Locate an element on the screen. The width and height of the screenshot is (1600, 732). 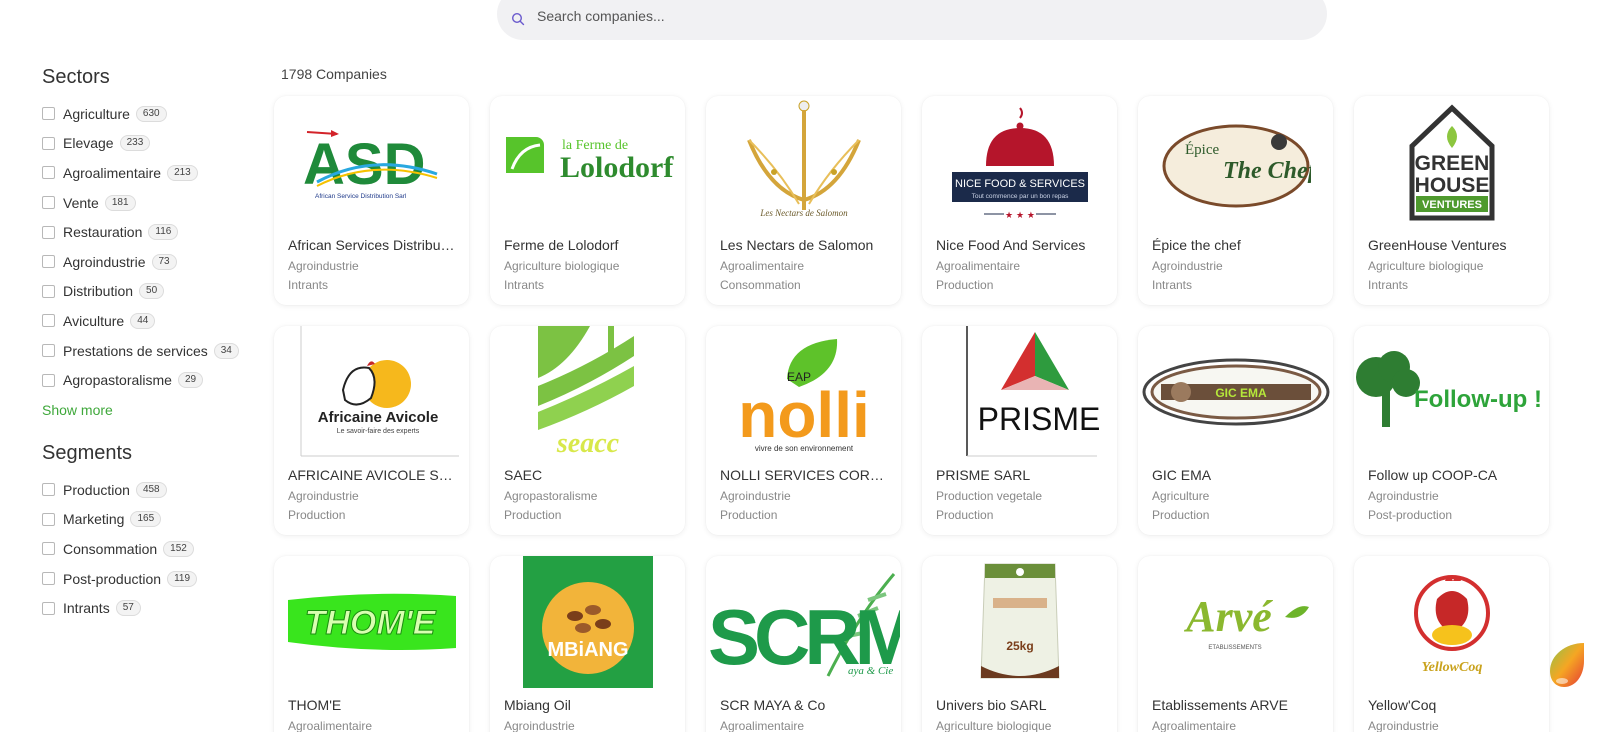
company-card: MBiANG Mbiang Oil Agroindustrie is located at coordinates (587, 644).